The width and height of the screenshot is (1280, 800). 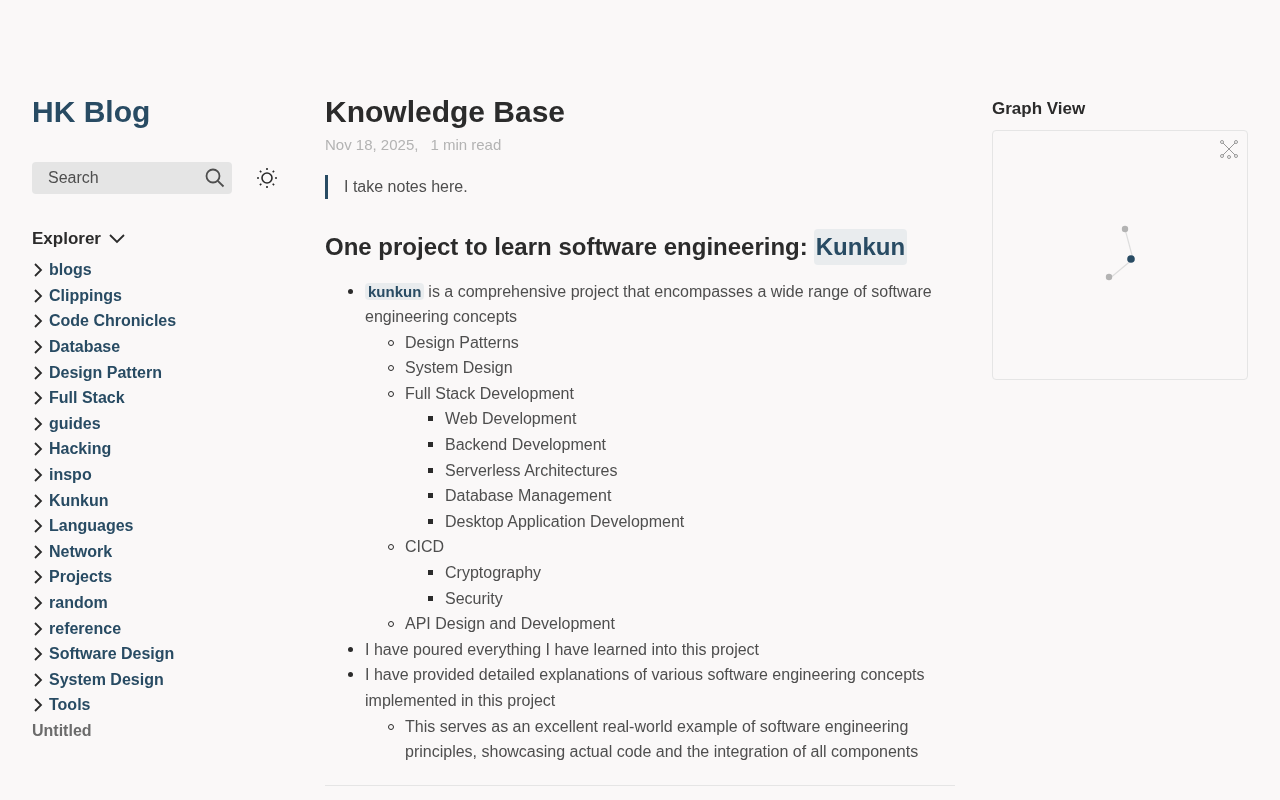 What do you see at coordinates (62, 270) in the screenshot?
I see `folder-item: blogs` at bounding box center [62, 270].